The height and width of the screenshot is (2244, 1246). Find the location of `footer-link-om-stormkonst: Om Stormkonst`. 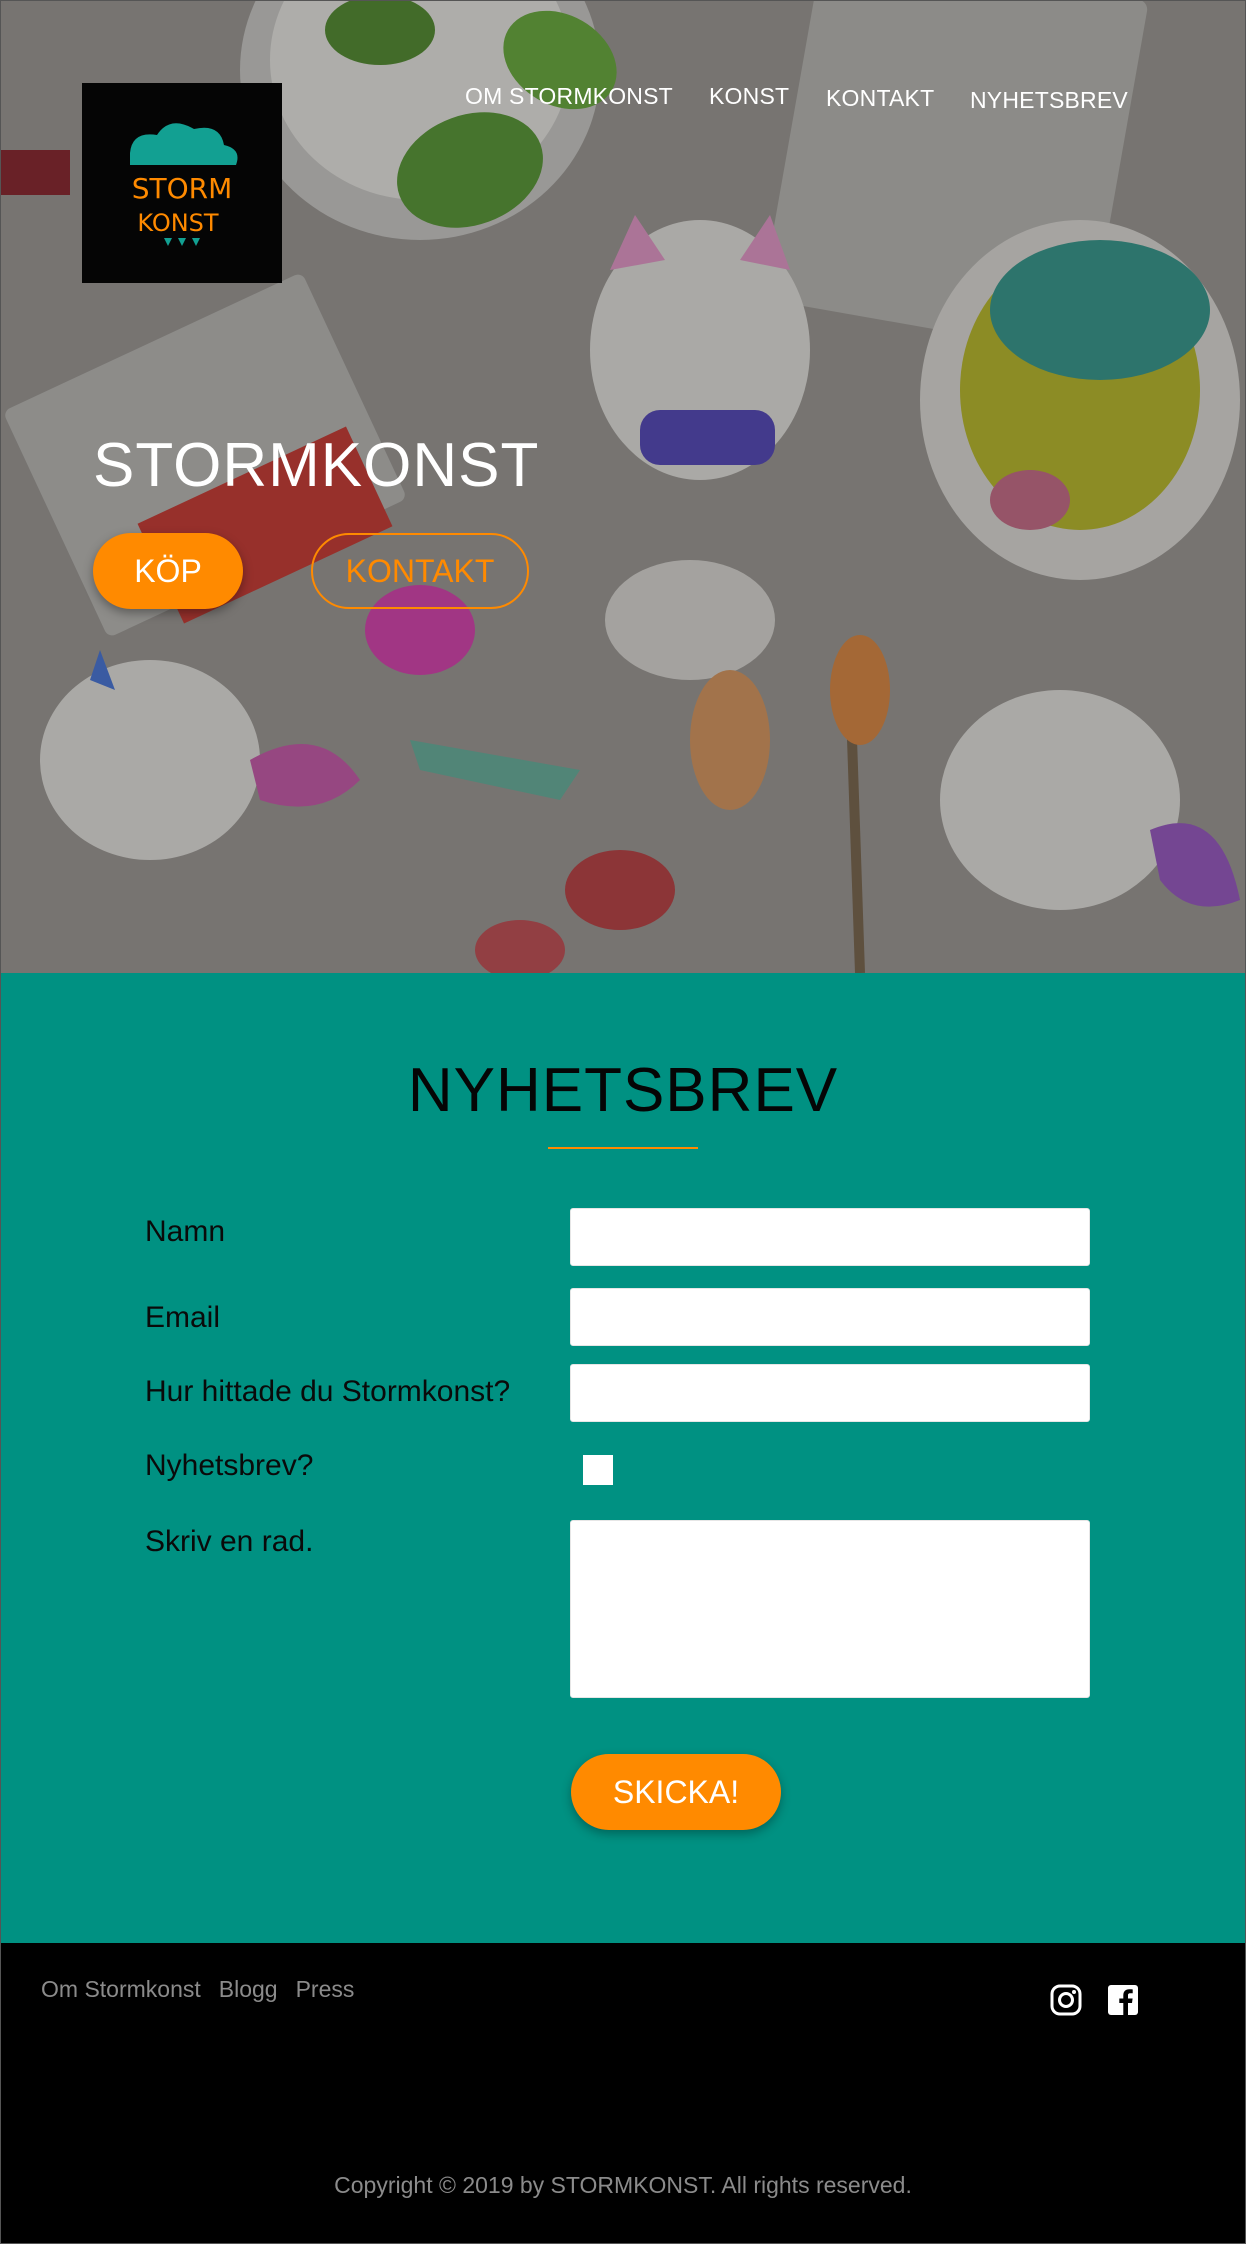

footer-link-om-stormkonst: Om Stormkonst is located at coordinates (121, 1989).